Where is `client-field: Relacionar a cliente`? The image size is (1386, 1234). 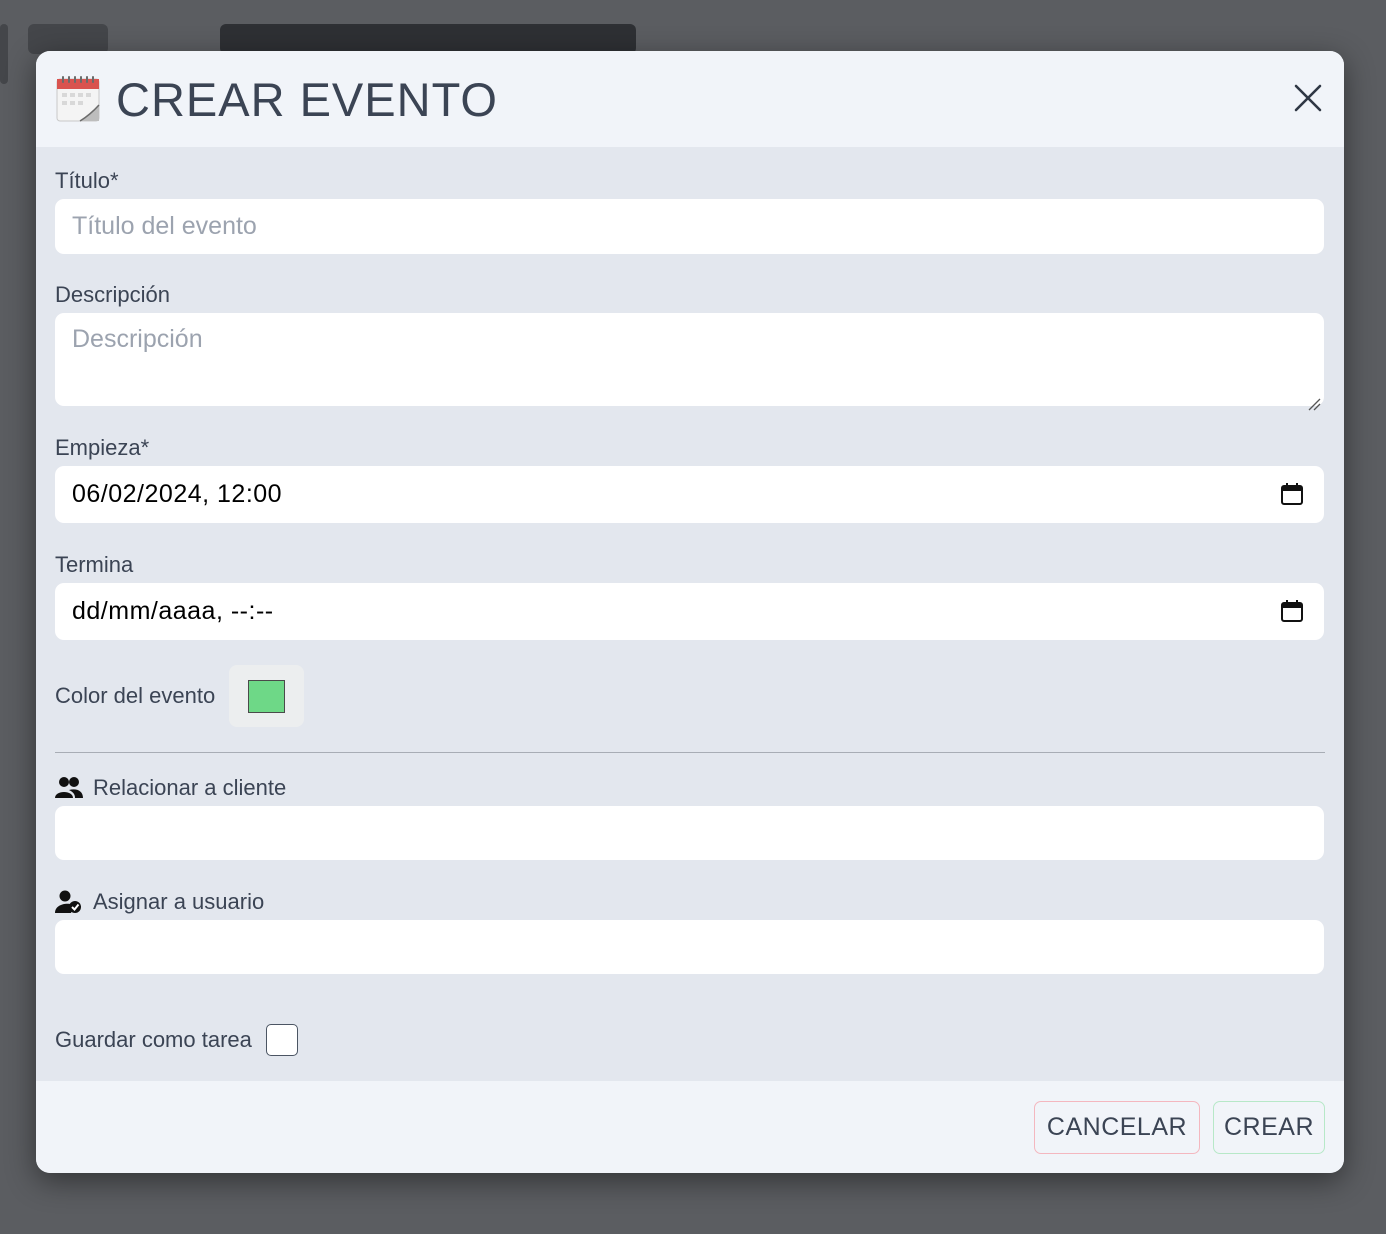
client-field: Relacionar a cliente is located at coordinates (690, 828).